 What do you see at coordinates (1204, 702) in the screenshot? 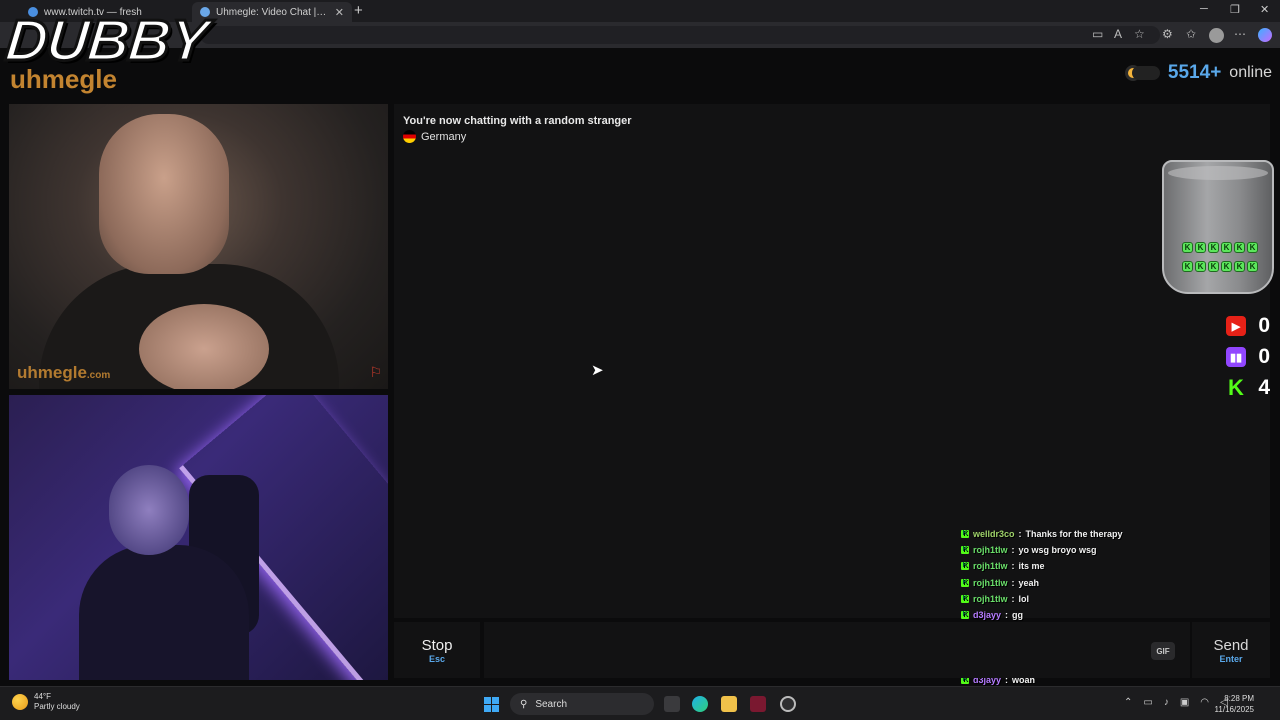
I see `wifi-icon: ◠` at bounding box center [1204, 702].